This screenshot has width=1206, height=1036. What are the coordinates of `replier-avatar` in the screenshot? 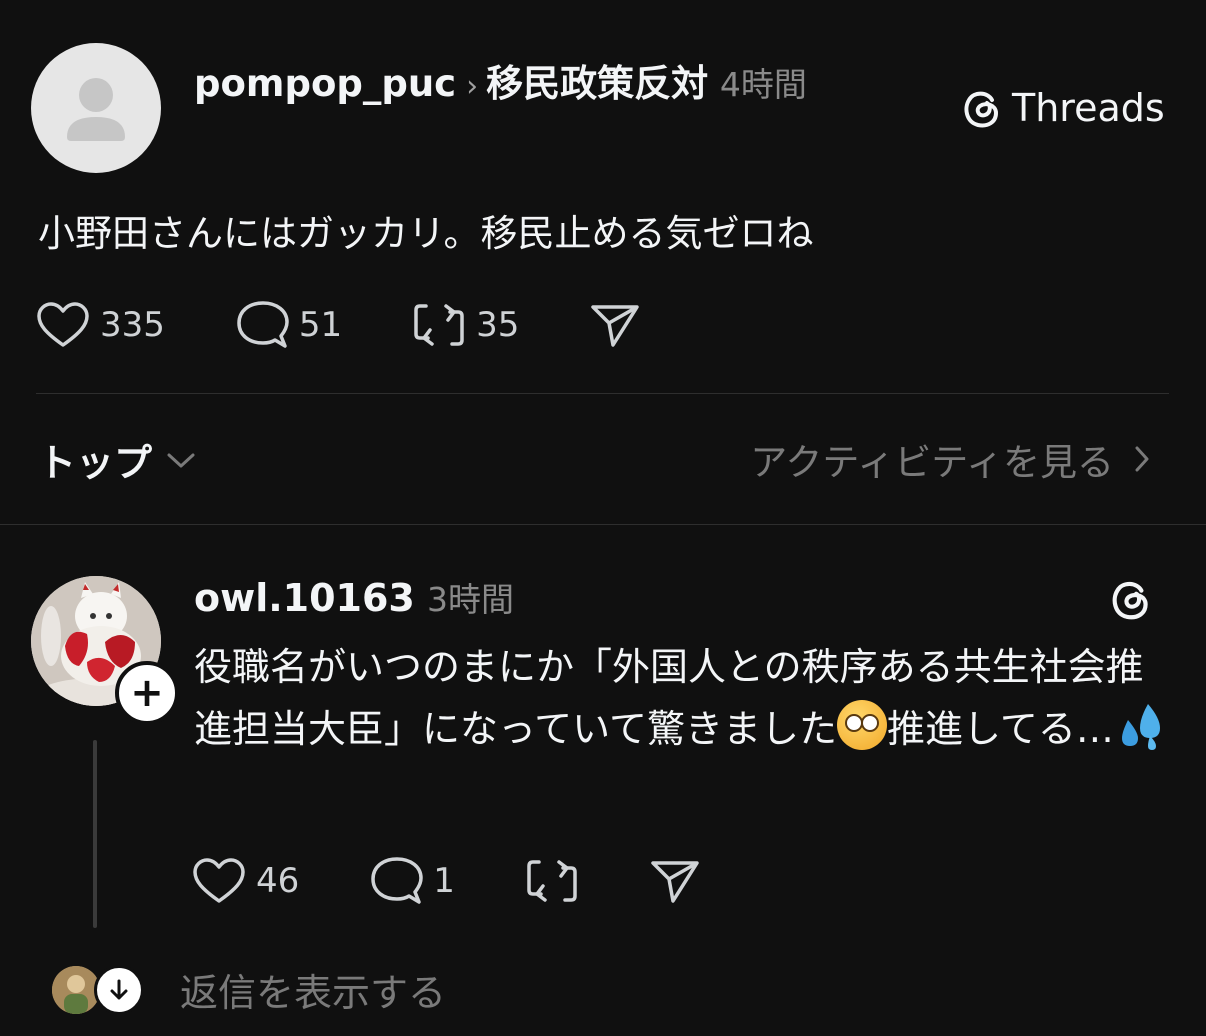 It's located at (76, 989).